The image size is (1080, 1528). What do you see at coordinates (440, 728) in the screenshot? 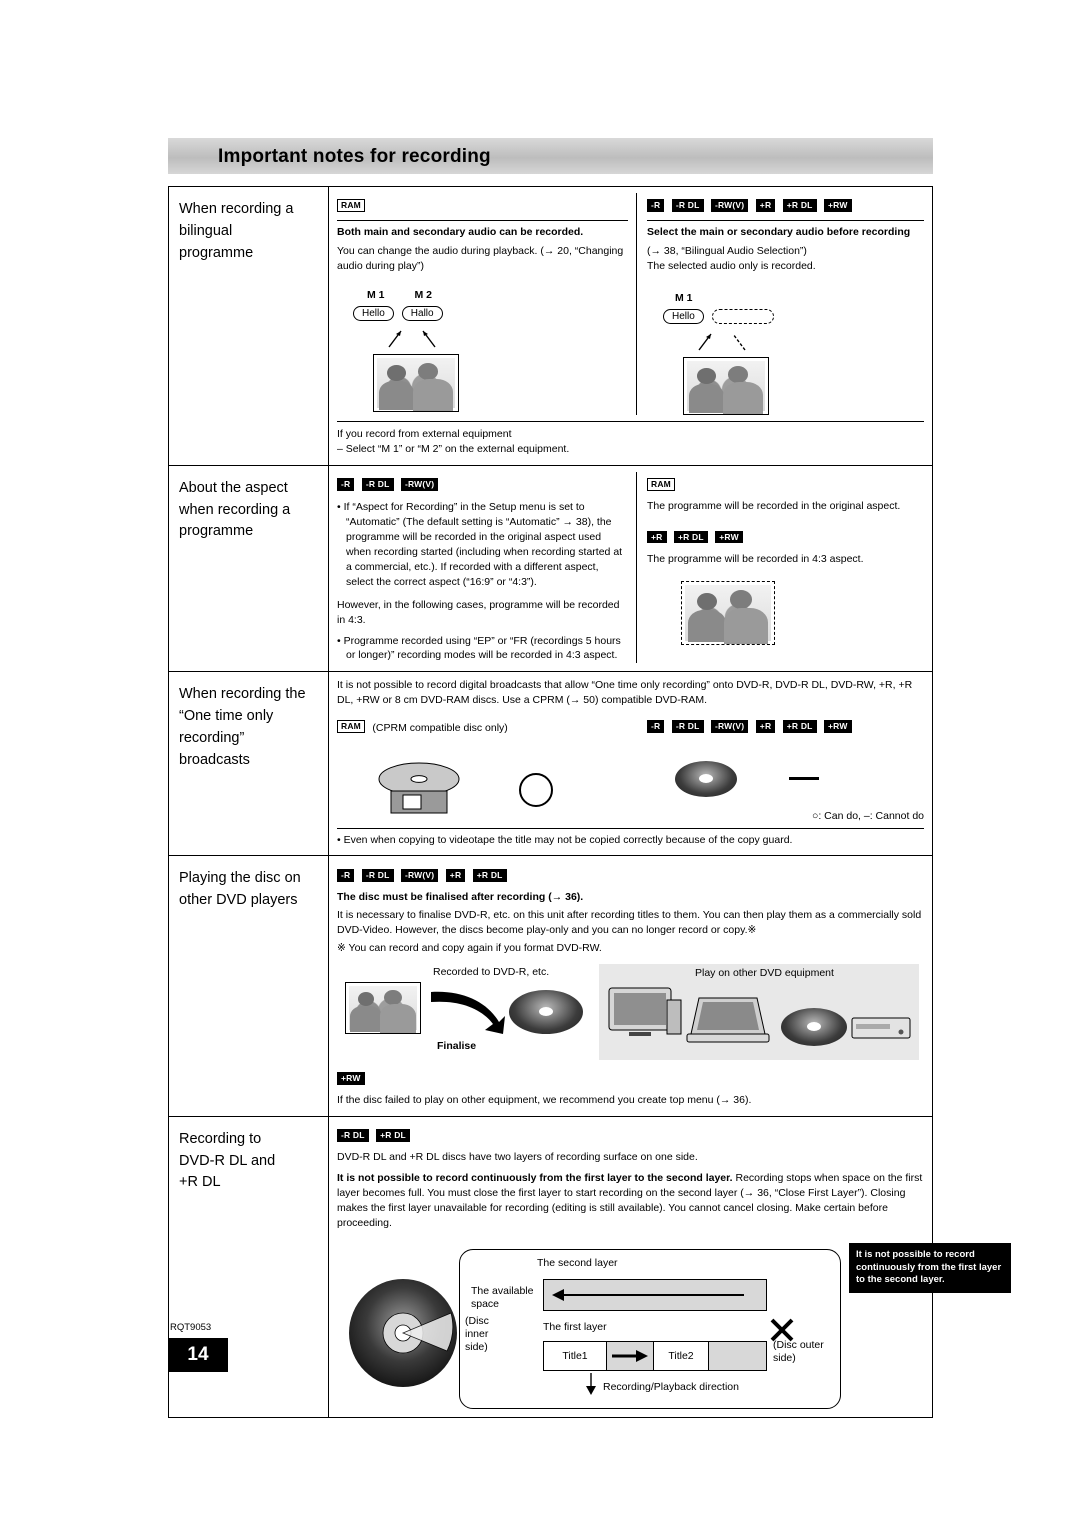
I see `onetime-left-label: (CPRM compatible disc only)` at bounding box center [440, 728].